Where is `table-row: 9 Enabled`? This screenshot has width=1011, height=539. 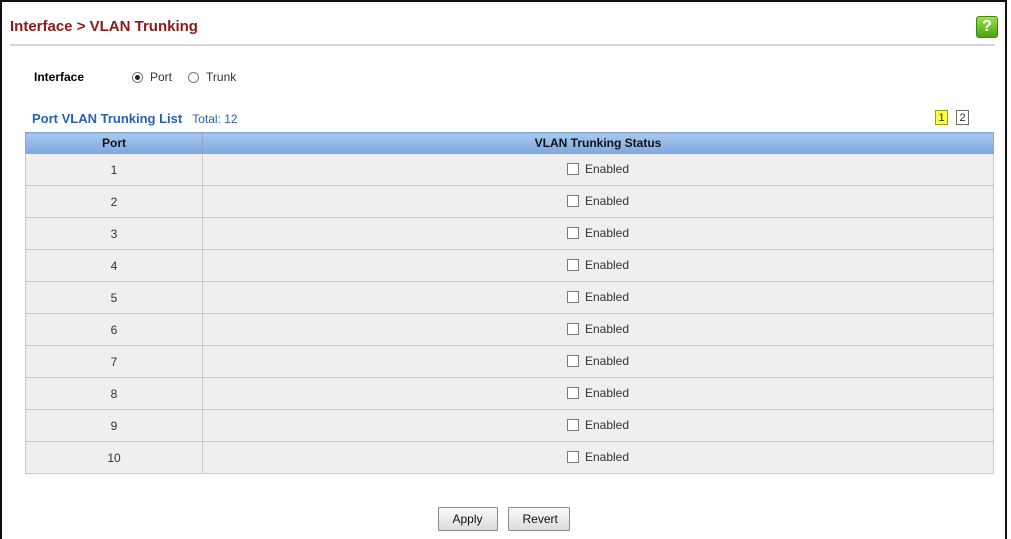 table-row: 9 Enabled is located at coordinates (509, 425).